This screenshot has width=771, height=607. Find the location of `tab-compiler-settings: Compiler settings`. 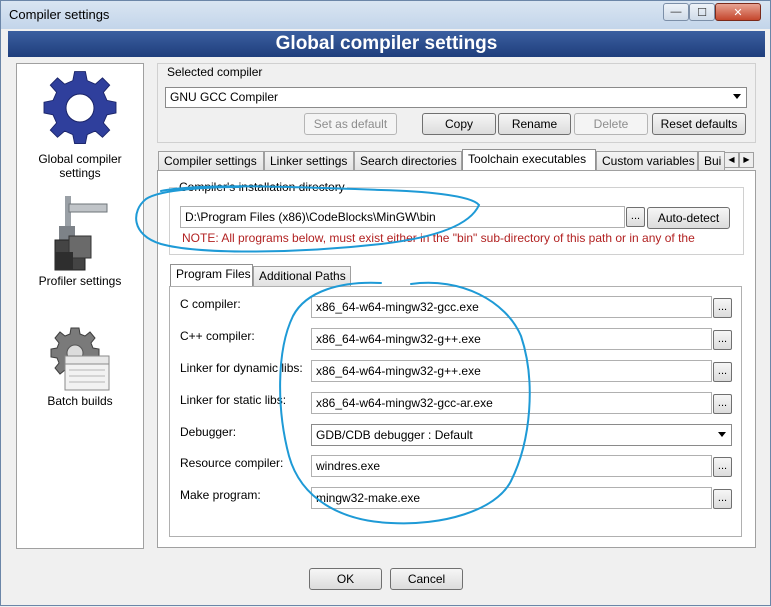

tab-compiler-settings: Compiler settings is located at coordinates (211, 161).